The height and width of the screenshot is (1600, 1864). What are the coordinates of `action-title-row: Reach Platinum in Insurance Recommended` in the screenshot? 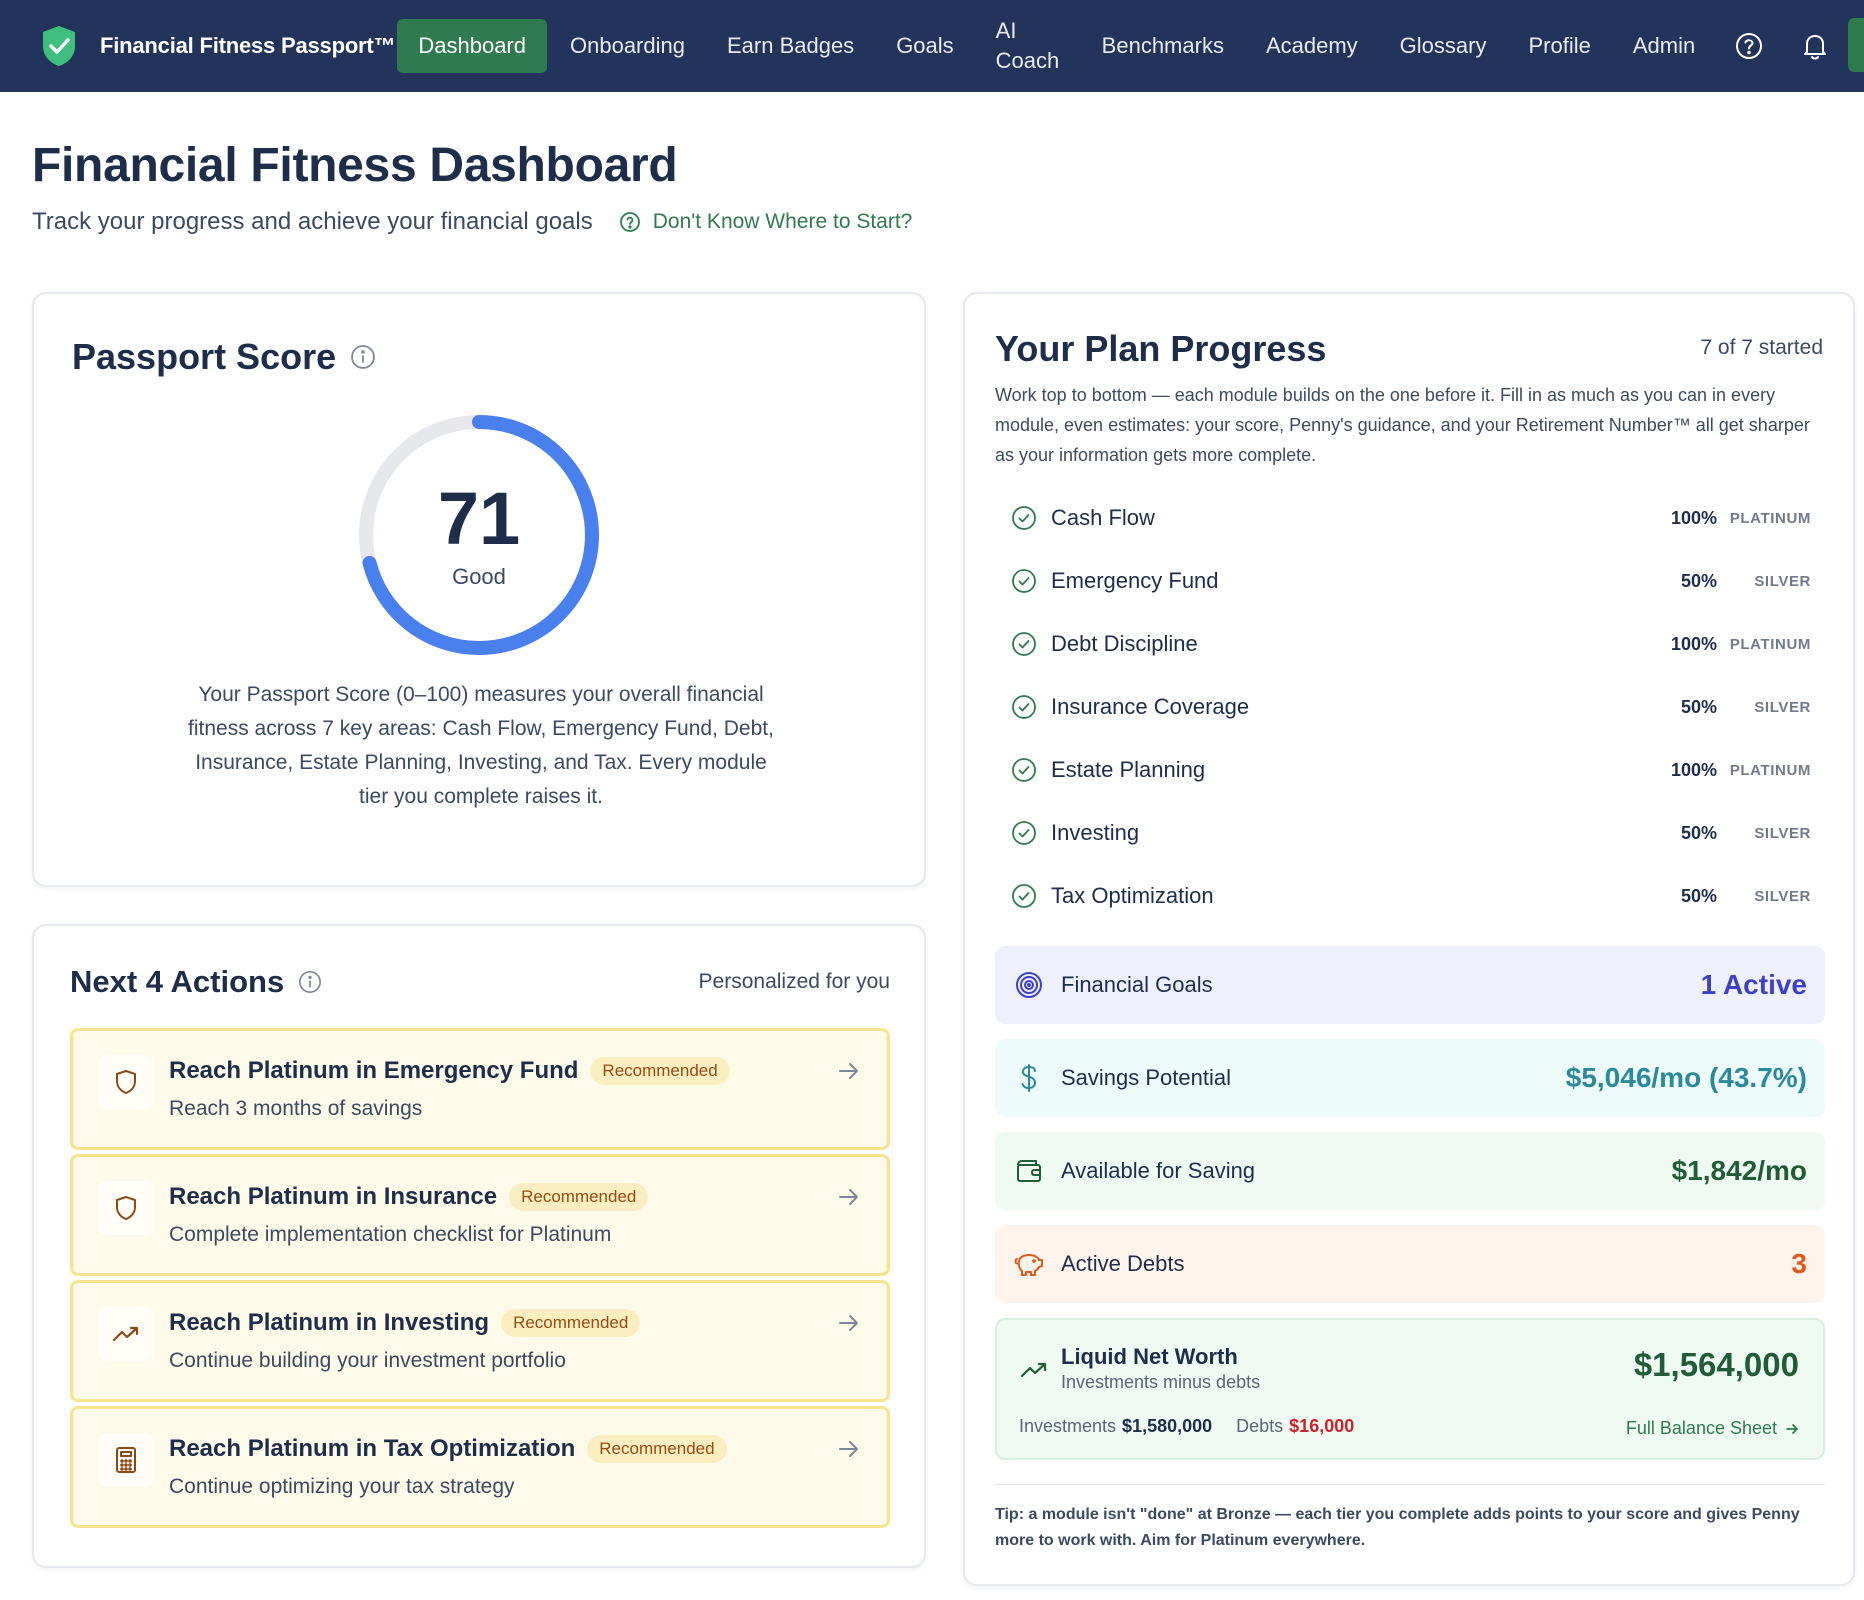 It's located at (409, 1197).